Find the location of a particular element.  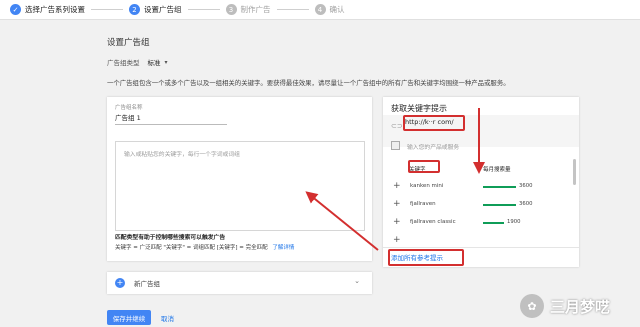

step-3: 3 制作广告 is located at coordinates (248, 9).